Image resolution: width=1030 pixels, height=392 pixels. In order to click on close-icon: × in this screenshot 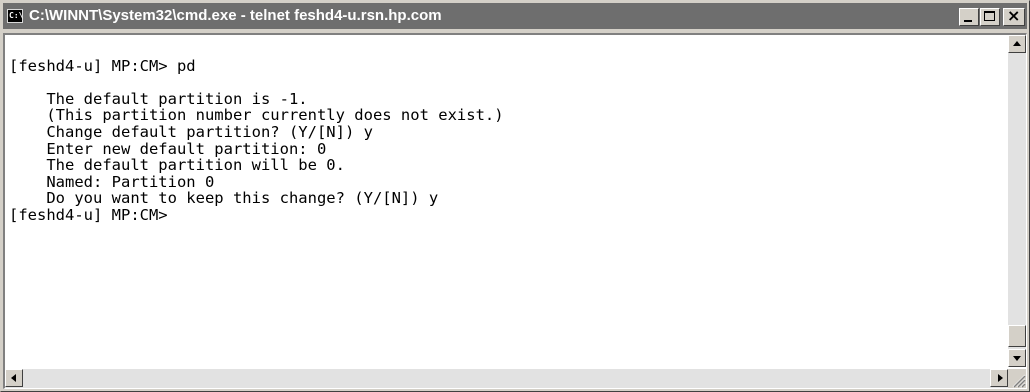, I will do `click(1014, 15)`.